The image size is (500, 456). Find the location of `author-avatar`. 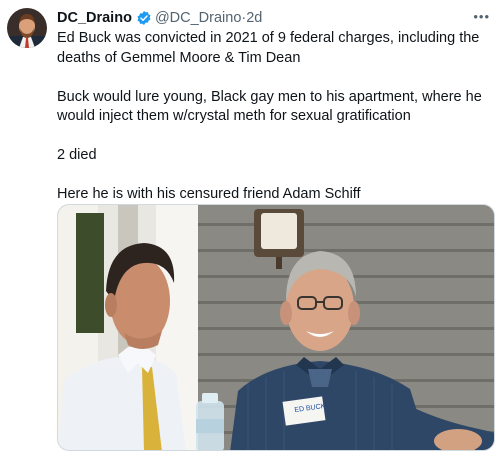

author-avatar is located at coordinates (27, 28).